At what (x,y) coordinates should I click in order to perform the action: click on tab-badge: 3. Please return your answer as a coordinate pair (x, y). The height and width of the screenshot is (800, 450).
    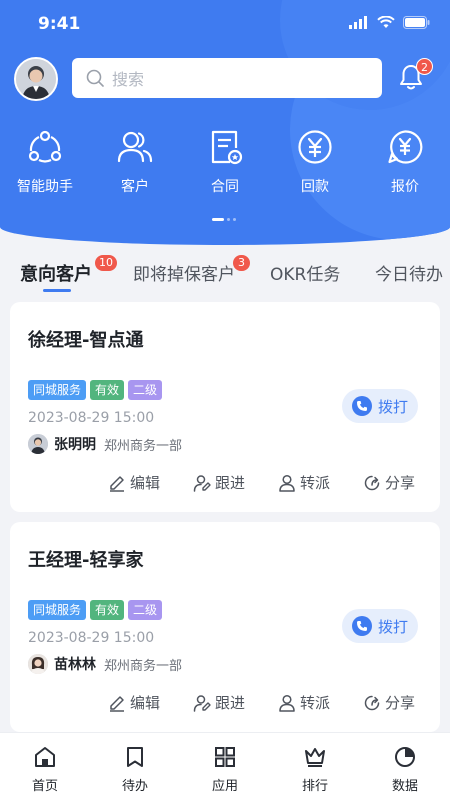
    Looking at the image, I should click on (241, 263).